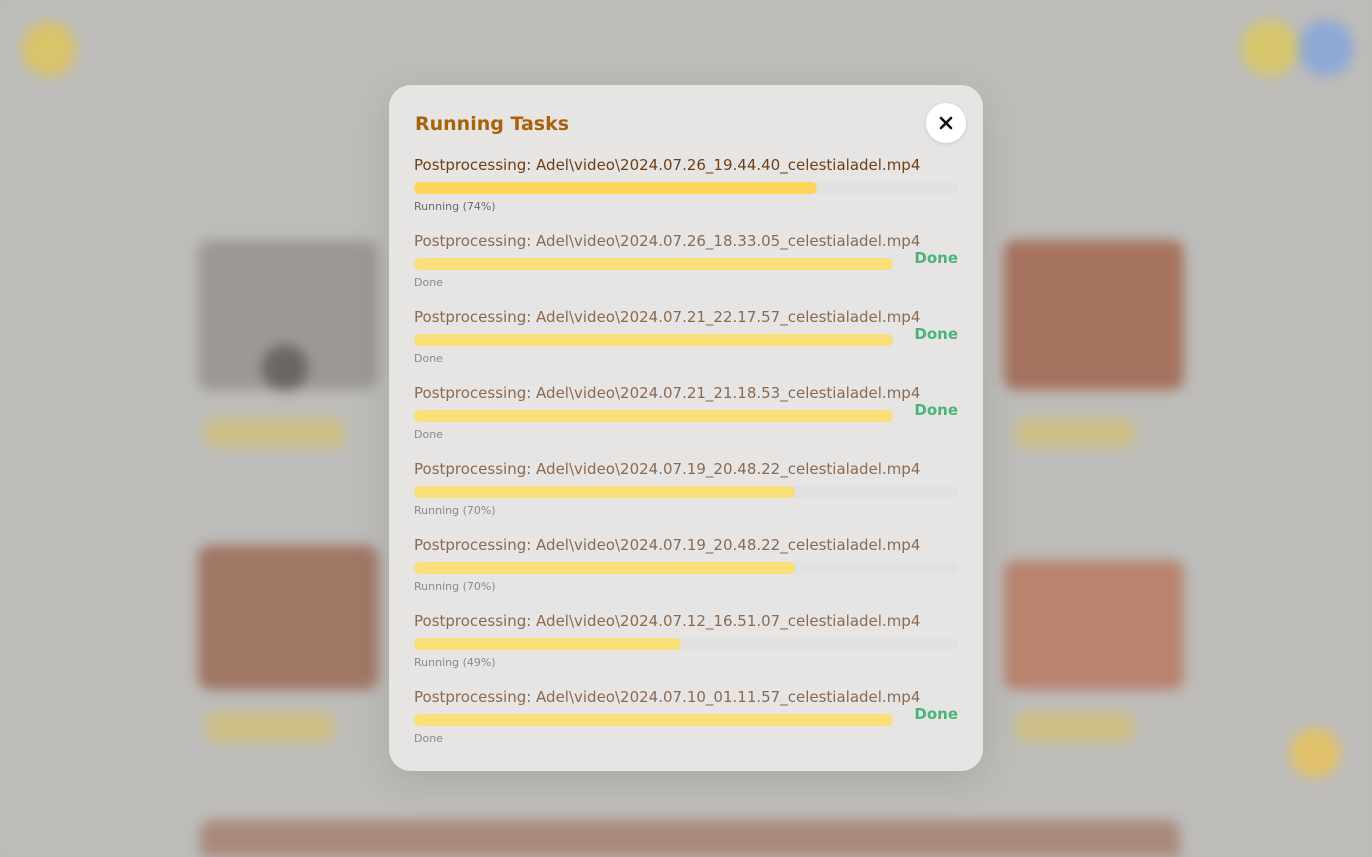  What do you see at coordinates (1315, 753) in the screenshot?
I see `fab-button` at bounding box center [1315, 753].